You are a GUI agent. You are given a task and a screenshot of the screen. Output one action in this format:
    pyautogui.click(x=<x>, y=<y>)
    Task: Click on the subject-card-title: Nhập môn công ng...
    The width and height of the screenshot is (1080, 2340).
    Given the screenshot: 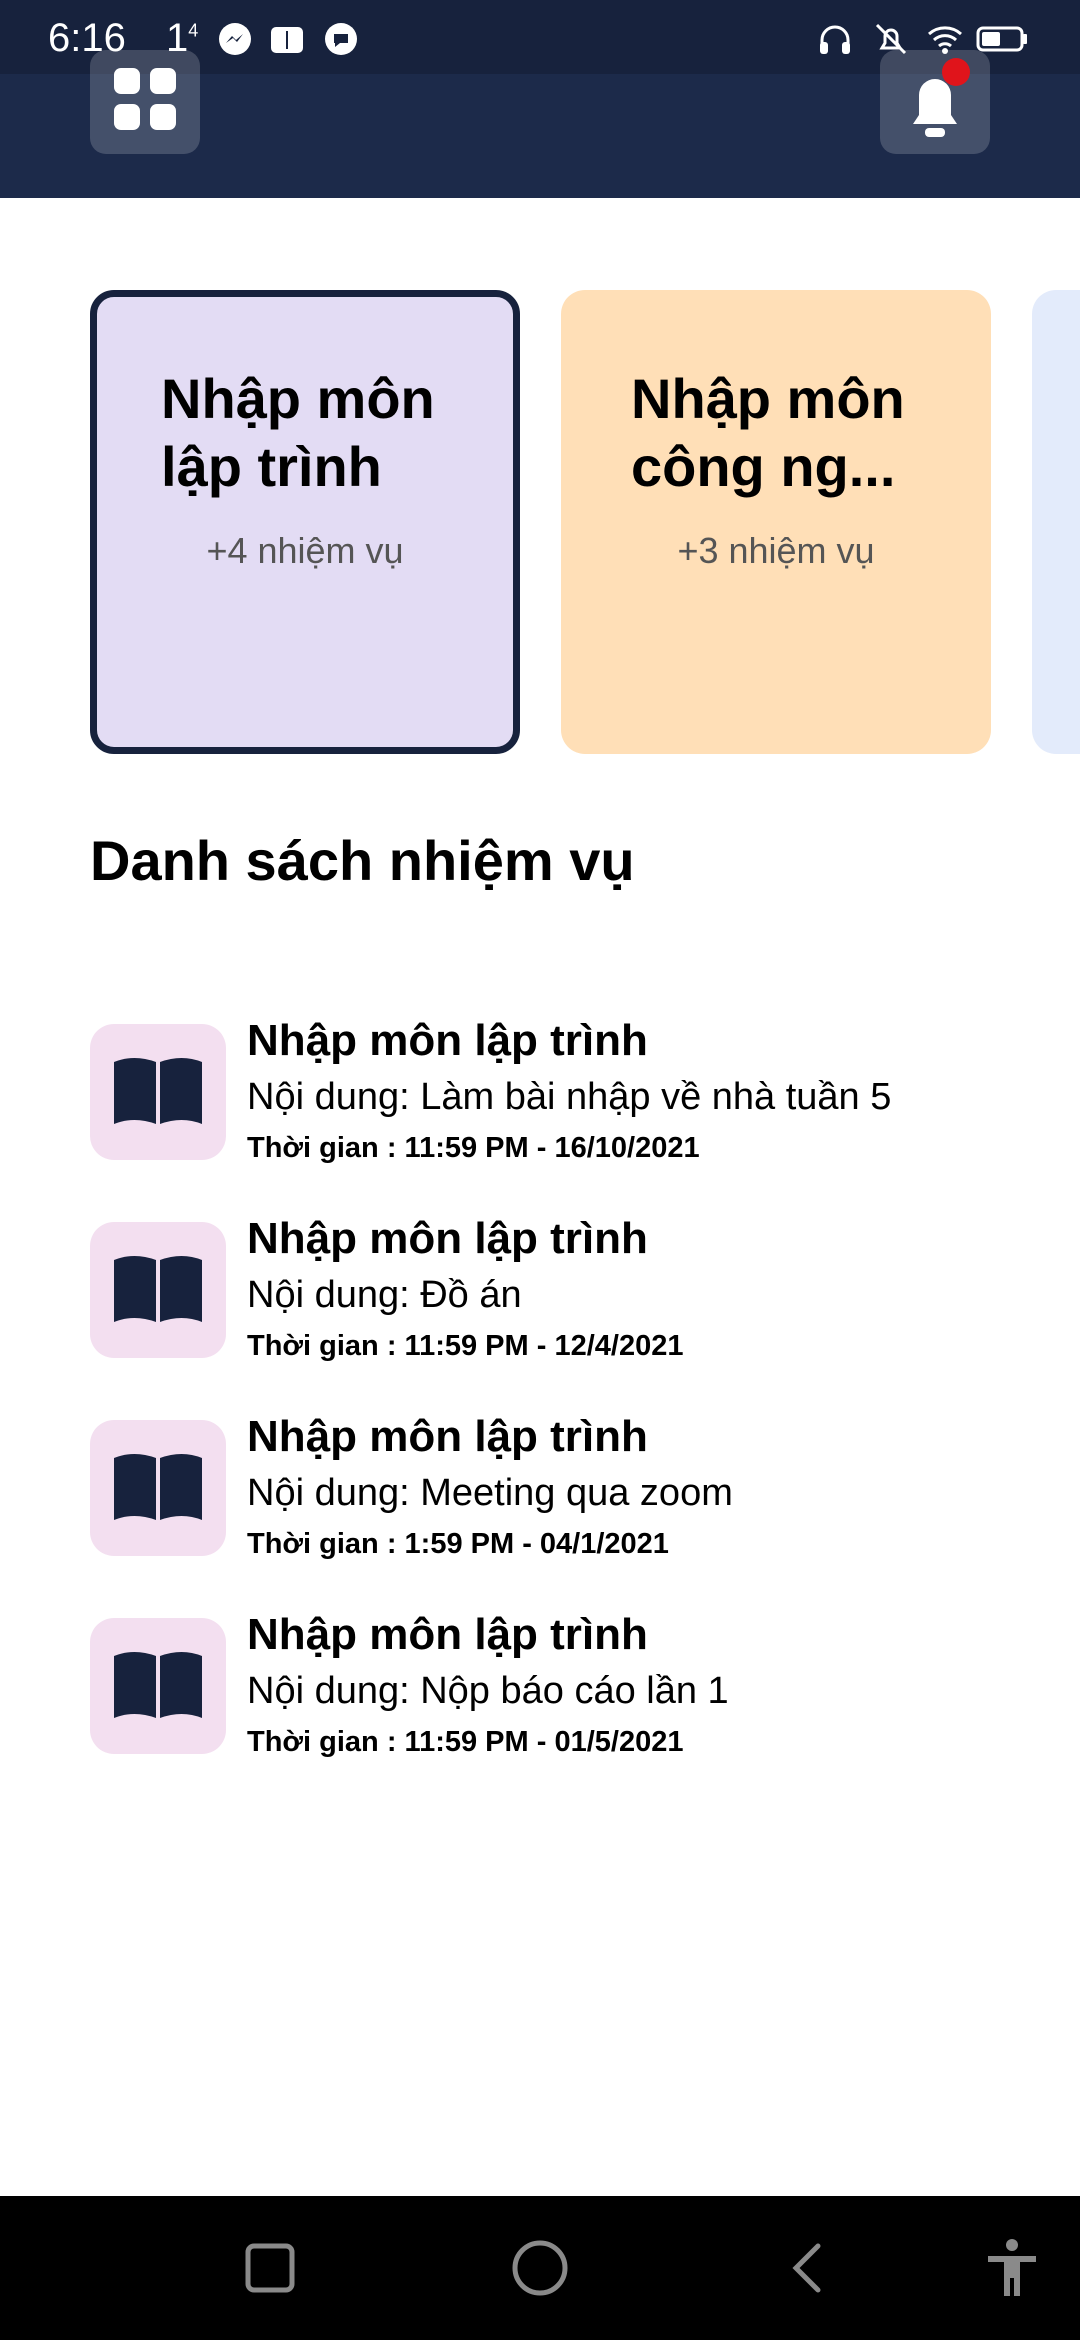 What is the action you would take?
    pyautogui.click(x=768, y=432)
    